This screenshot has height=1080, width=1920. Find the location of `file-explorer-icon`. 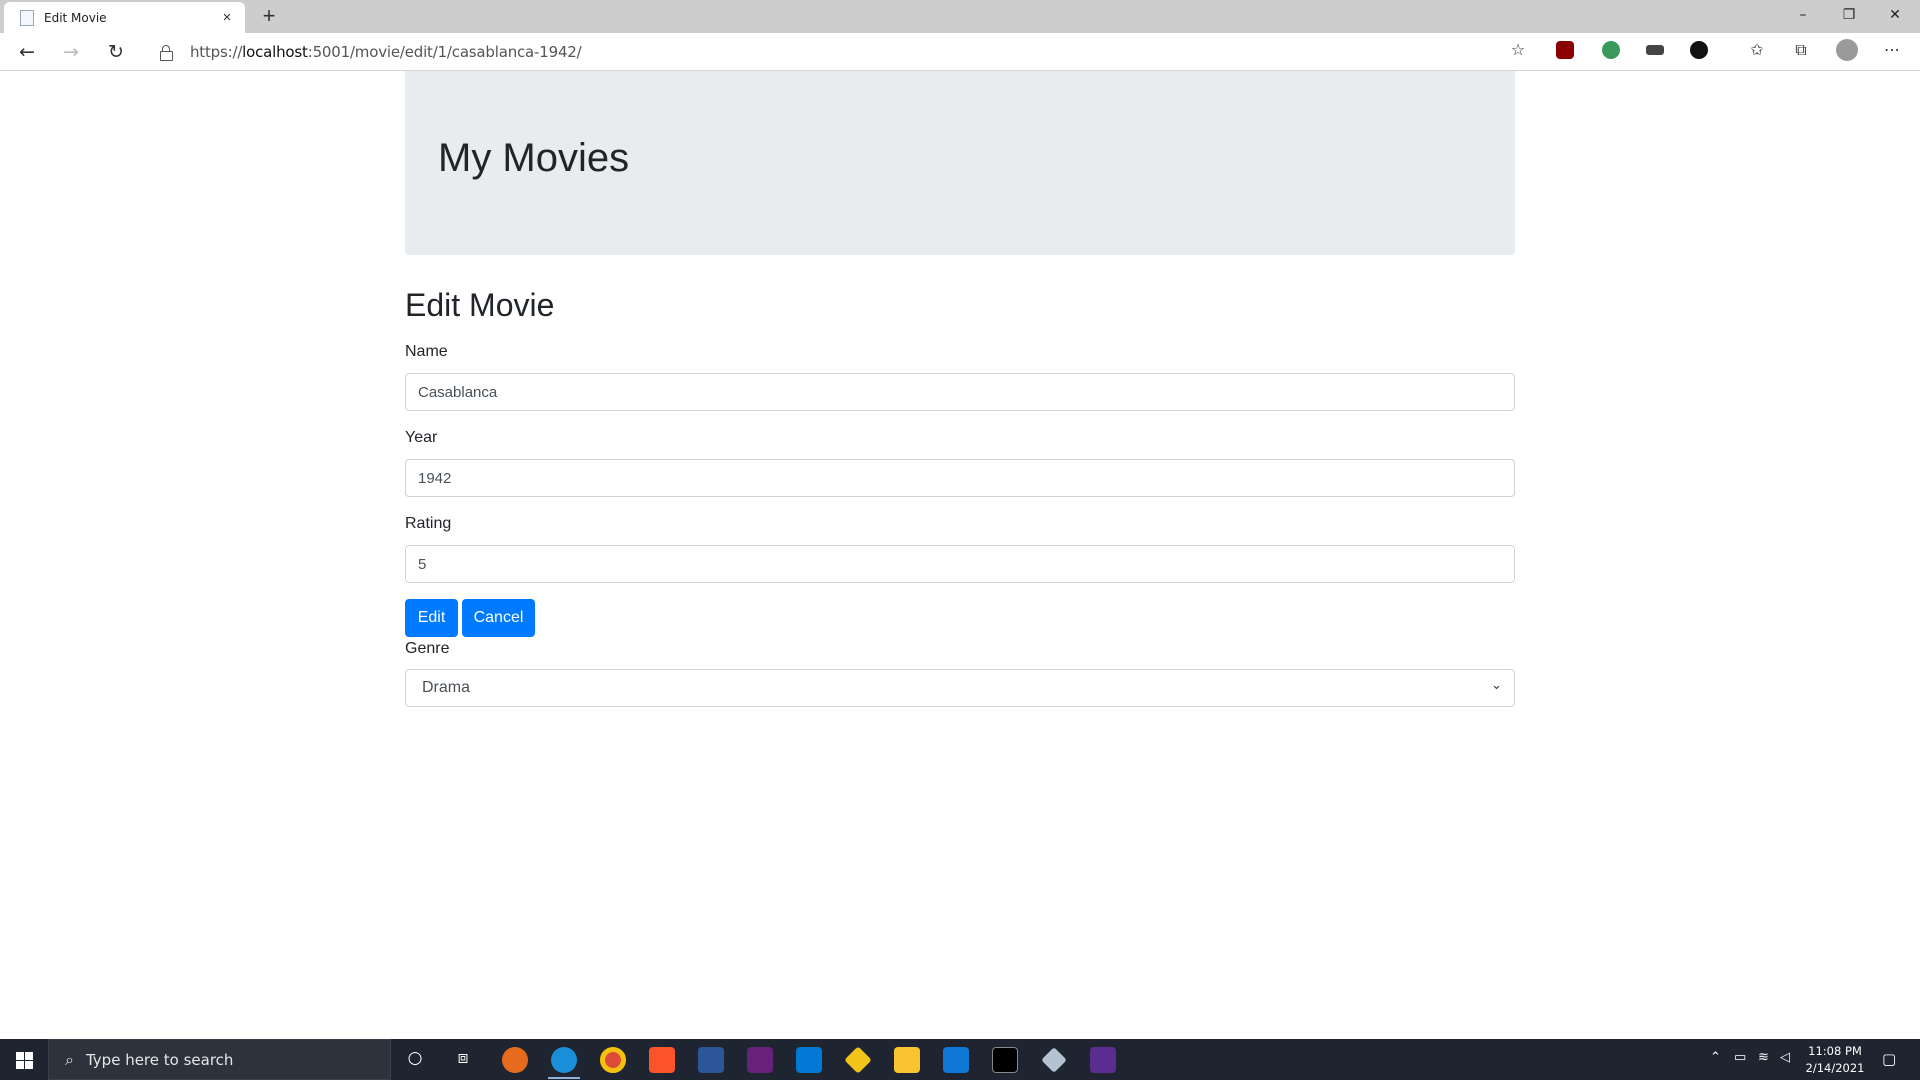

file-explorer-icon is located at coordinates (907, 1060).